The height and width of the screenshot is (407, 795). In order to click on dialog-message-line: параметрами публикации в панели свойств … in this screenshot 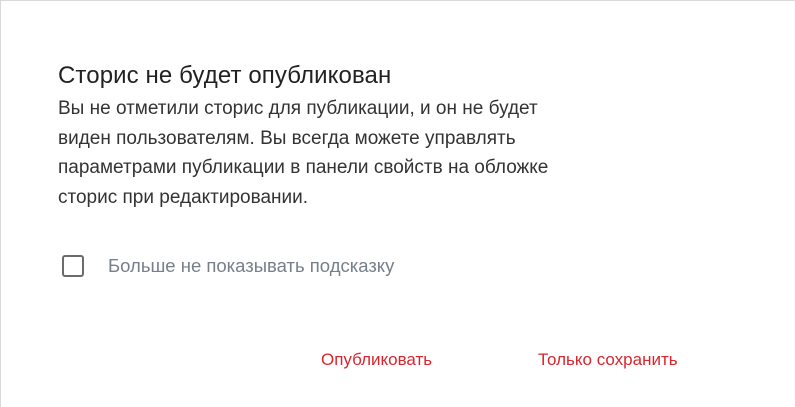, I will do `click(303, 167)`.